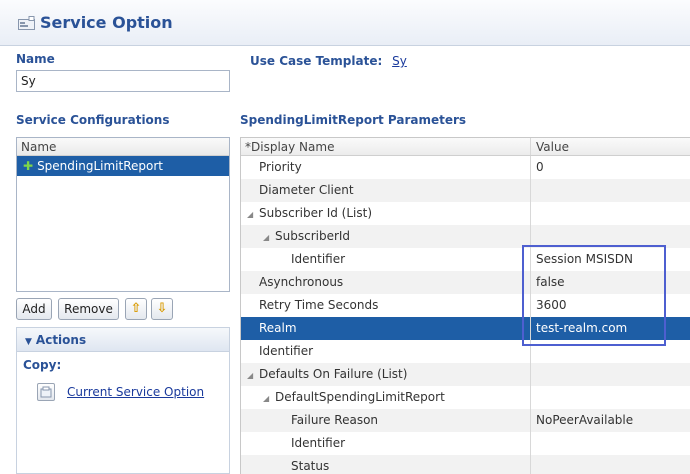  I want to click on table-row: Status, so click(465, 464).